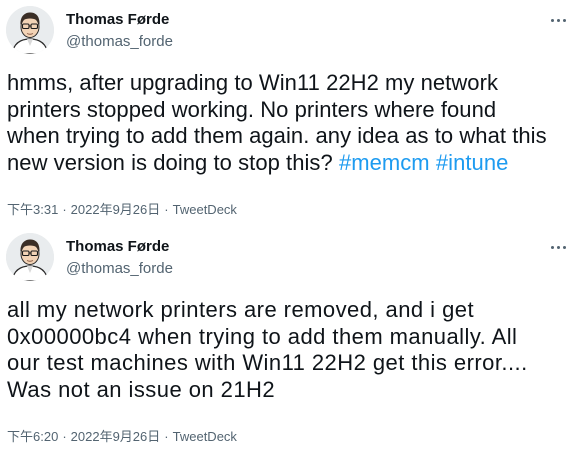 The width and height of the screenshot is (582, 454). I want to click on tweet-meta: 下午3:31 · 2022年9月26日 · TweetDeck, so click(122, 210).